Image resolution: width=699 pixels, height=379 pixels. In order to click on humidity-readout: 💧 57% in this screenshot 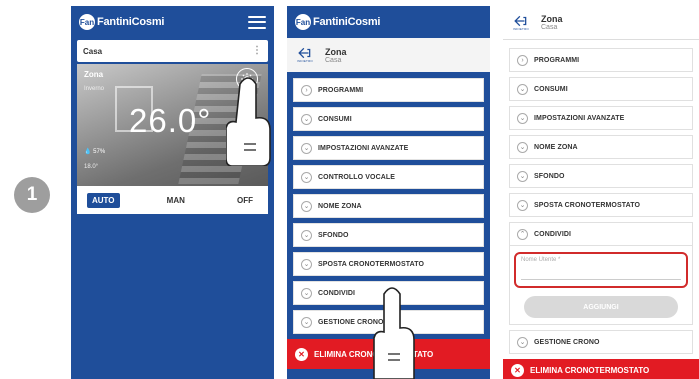, I will do `click(95, 152)`.